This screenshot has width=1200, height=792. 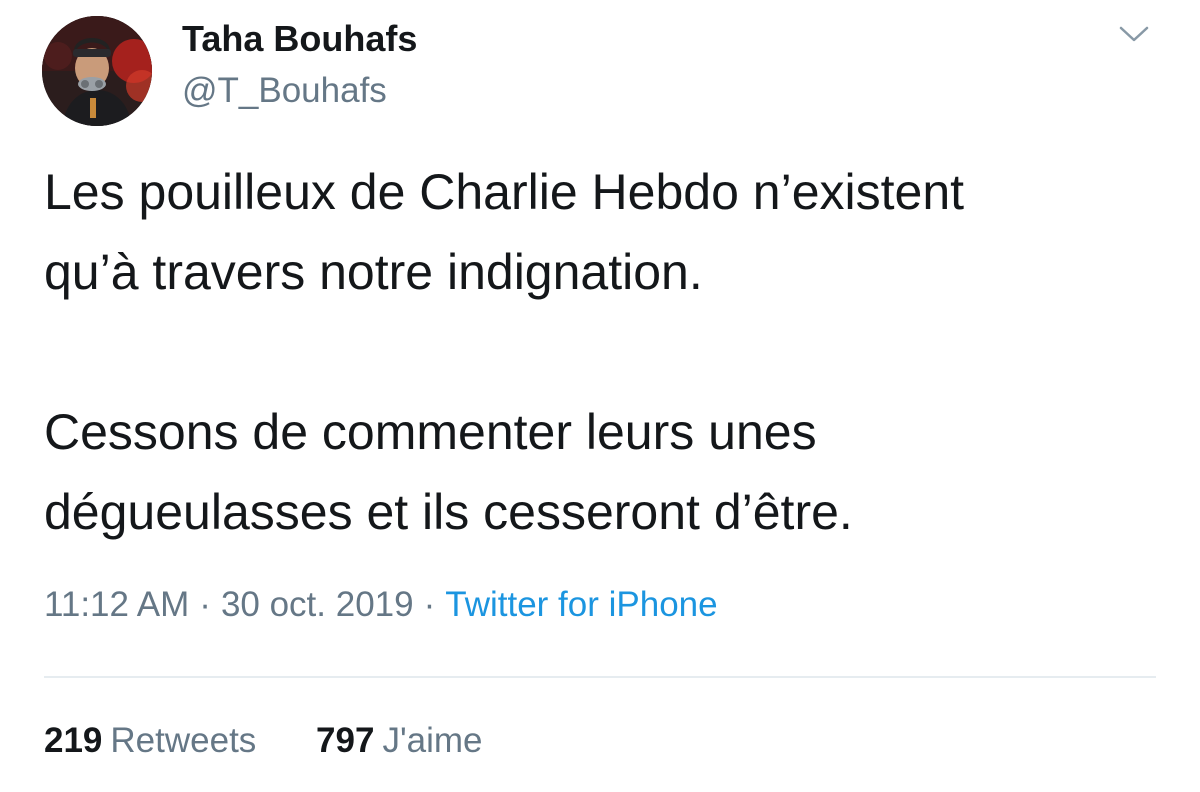 I want to click on tweet-text-line: Cessons de commenter leurs unes, so click(x=430, y=432).